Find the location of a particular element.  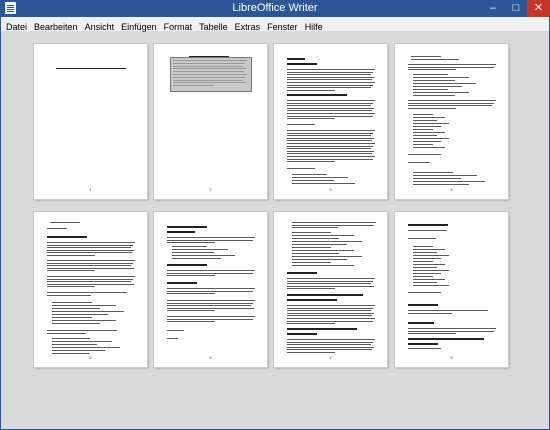

window-title: LibreOffice Writer is located at coordinates (275, 8).